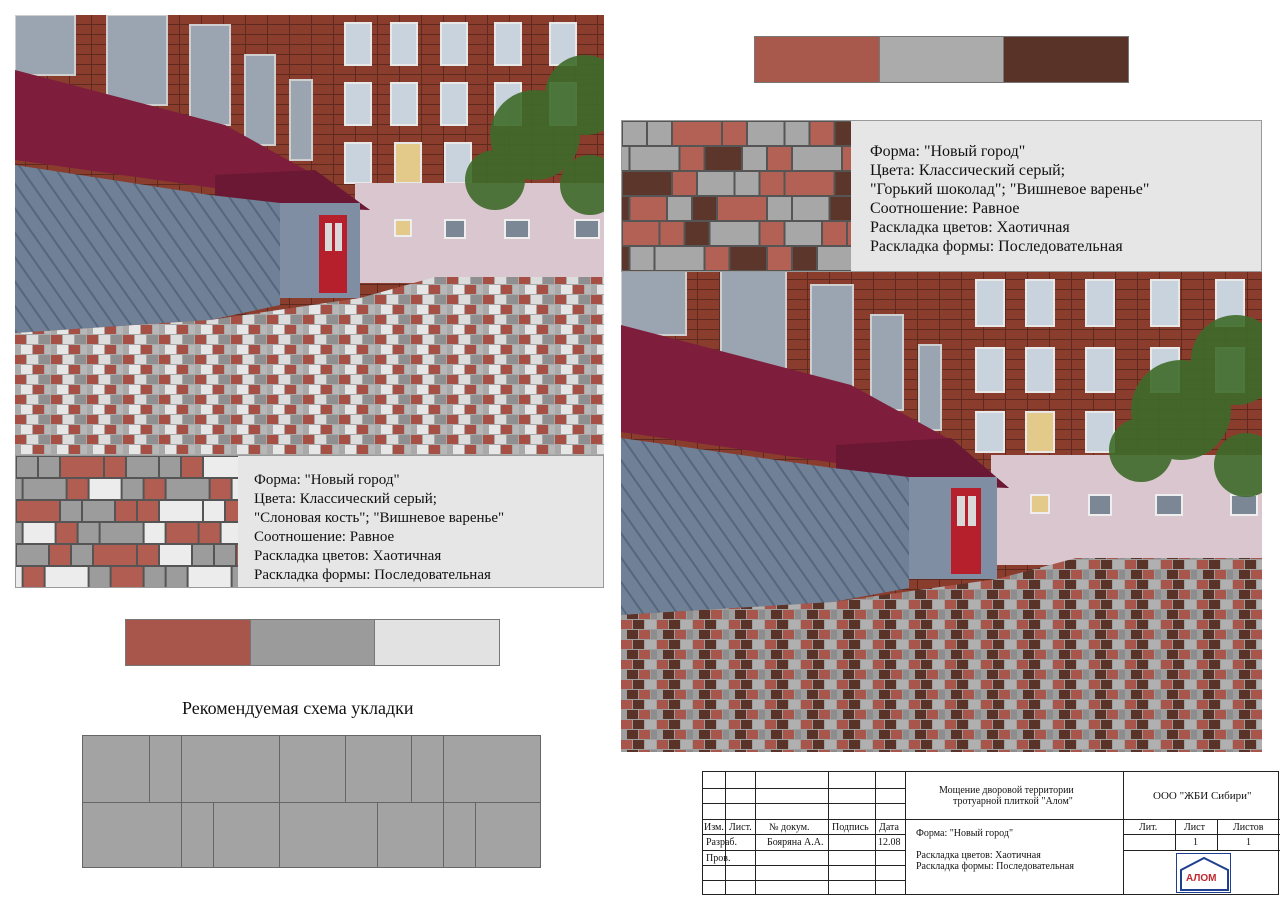 This screenshot has height=897, width=1280. Describe the element at coordinates (740, 827) in the screenshot. I see `header-list: Лист.` at that location.